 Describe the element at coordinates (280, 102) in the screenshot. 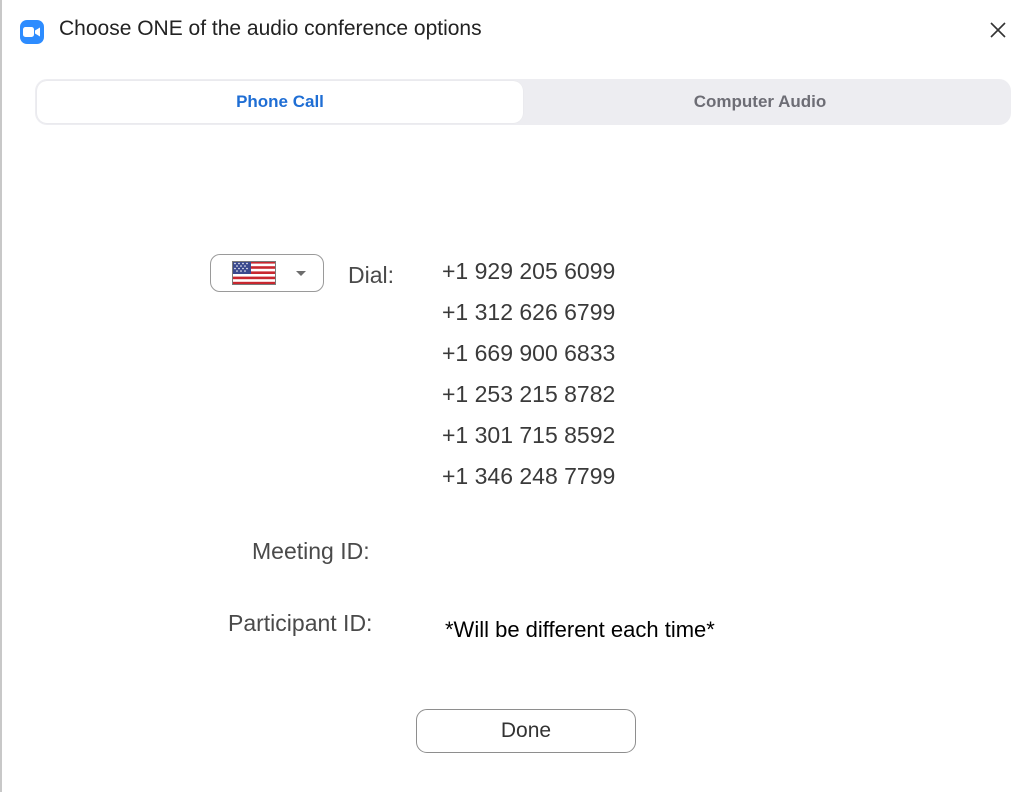

I see `tab-phone-call: Phone Call` at that location.